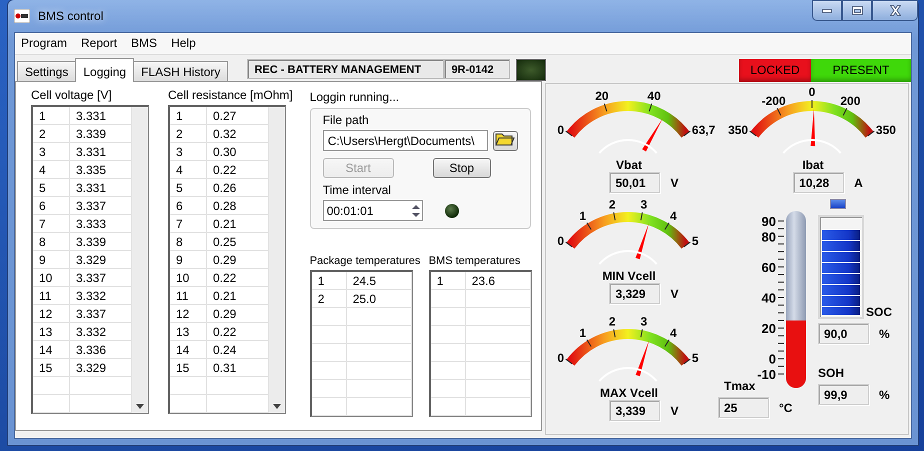 The image size is (924, 451). Describe the element at coordinates (813, 165) in the screenshot. I see `gauge-label: Ibat` at that location.